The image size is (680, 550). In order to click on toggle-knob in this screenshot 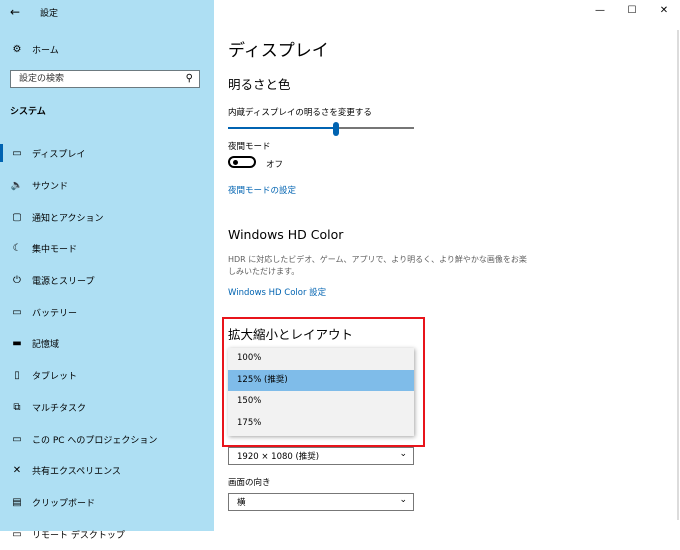, I will do `click(235, 162)`.